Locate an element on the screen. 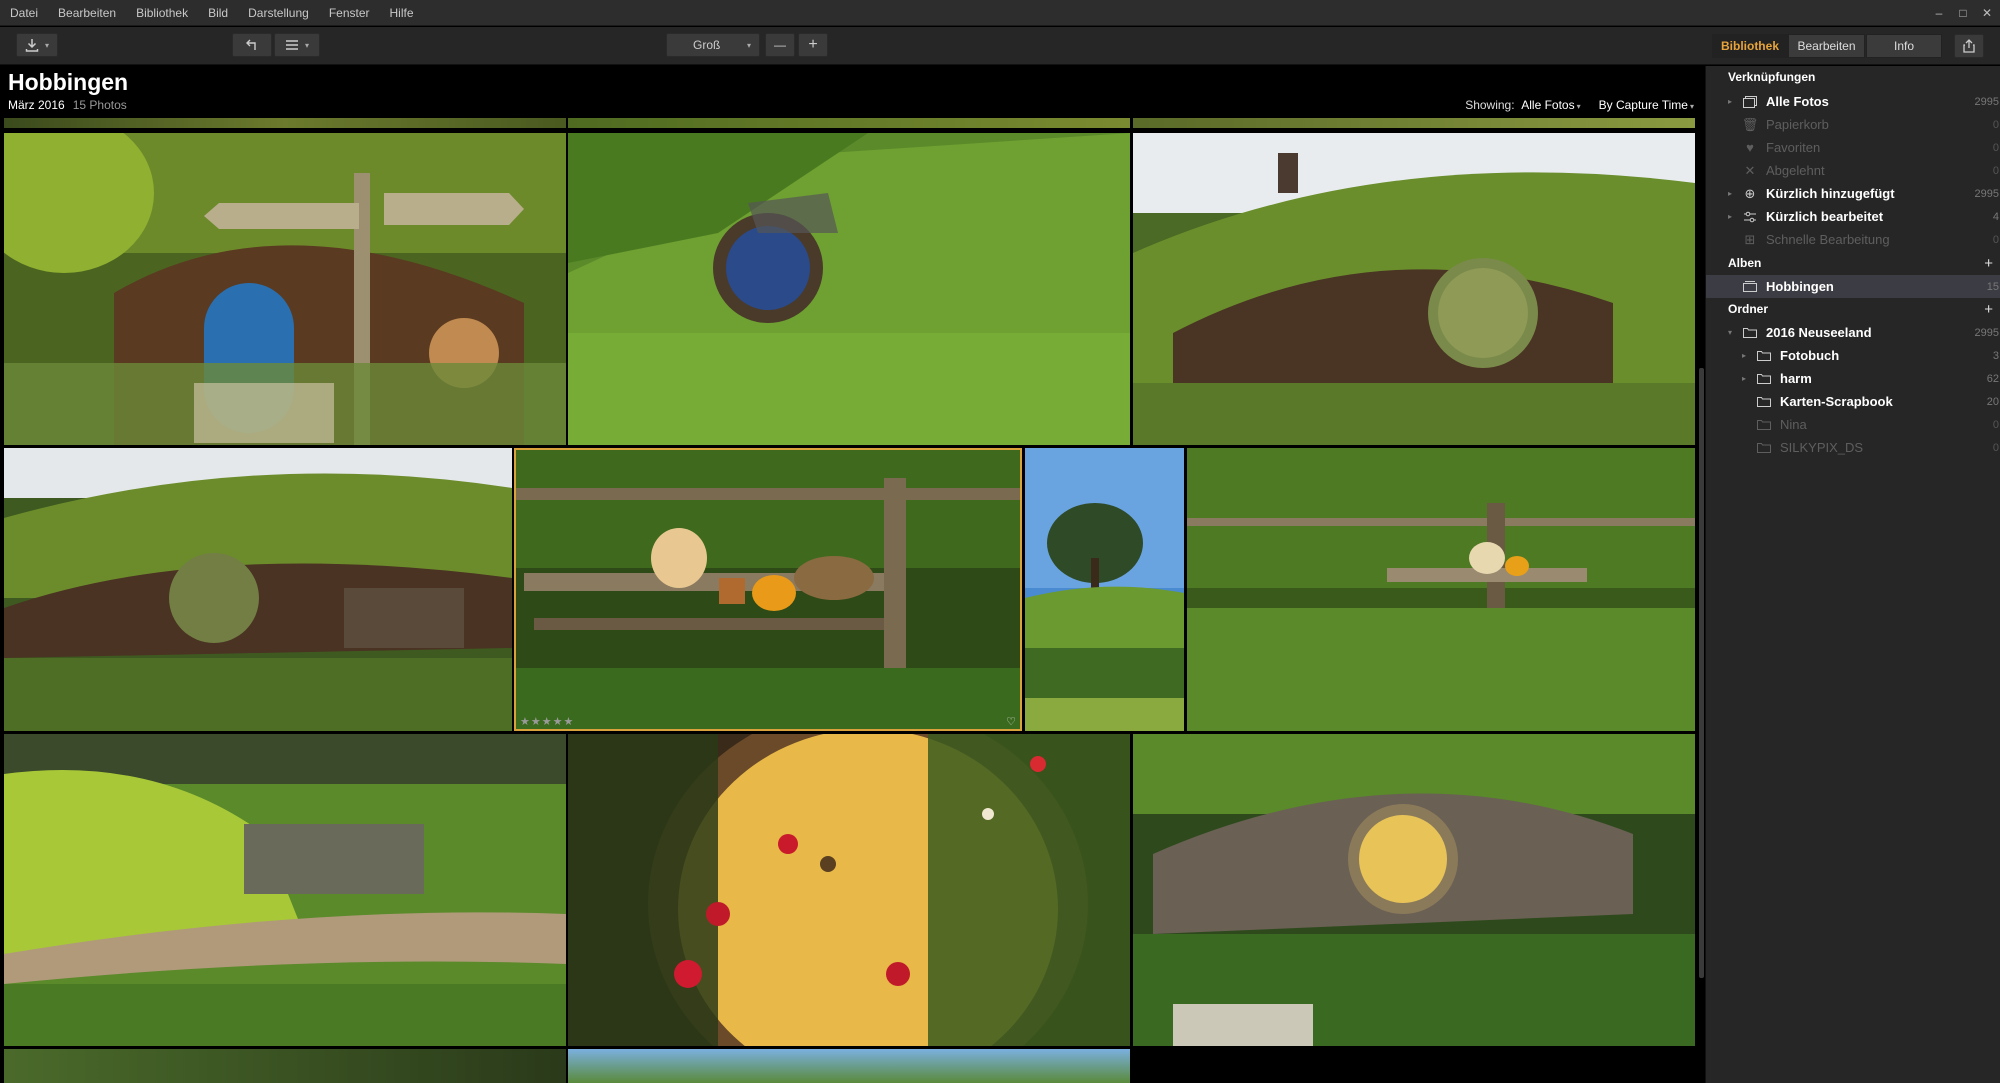 This screenshot has height=1083, width=2000. tab-bearbeiten: Bearbeiten is located at coordinates (1826, 46).